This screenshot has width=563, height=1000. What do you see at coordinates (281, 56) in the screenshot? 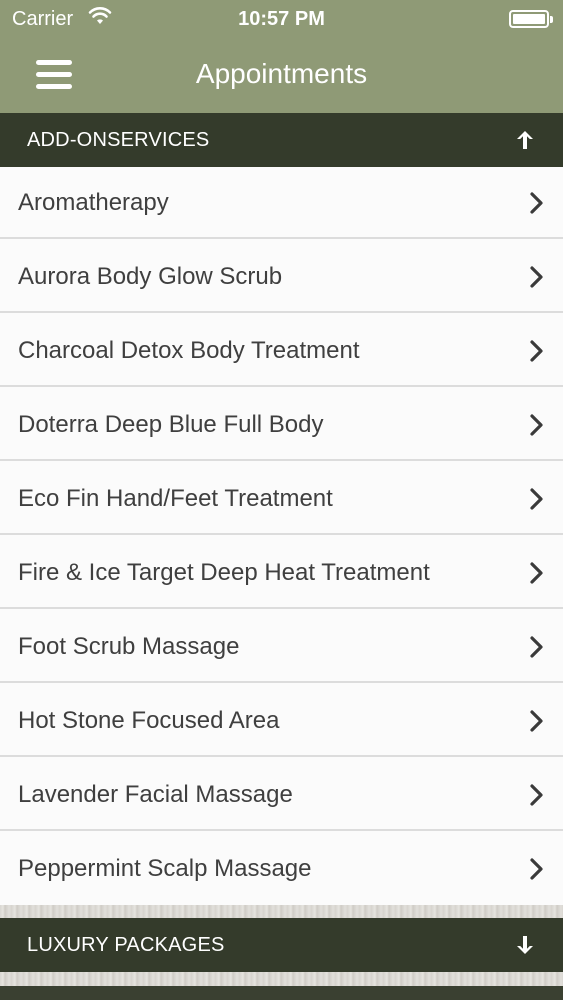
I see `navigation-bar: Carrier 10:57 PM Appointments` at bounding box center [281, 56].